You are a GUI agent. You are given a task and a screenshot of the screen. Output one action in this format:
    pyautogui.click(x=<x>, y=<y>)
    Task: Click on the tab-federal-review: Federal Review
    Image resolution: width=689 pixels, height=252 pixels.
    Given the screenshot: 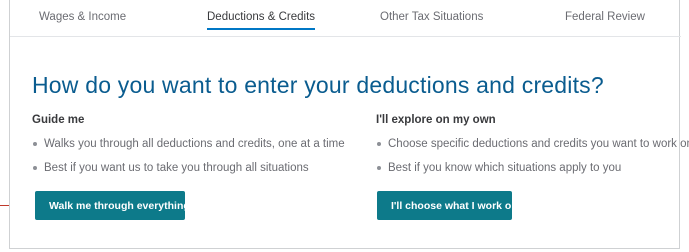 What is the action you would take?
    pyautogui.click(x=605, y=17)
    